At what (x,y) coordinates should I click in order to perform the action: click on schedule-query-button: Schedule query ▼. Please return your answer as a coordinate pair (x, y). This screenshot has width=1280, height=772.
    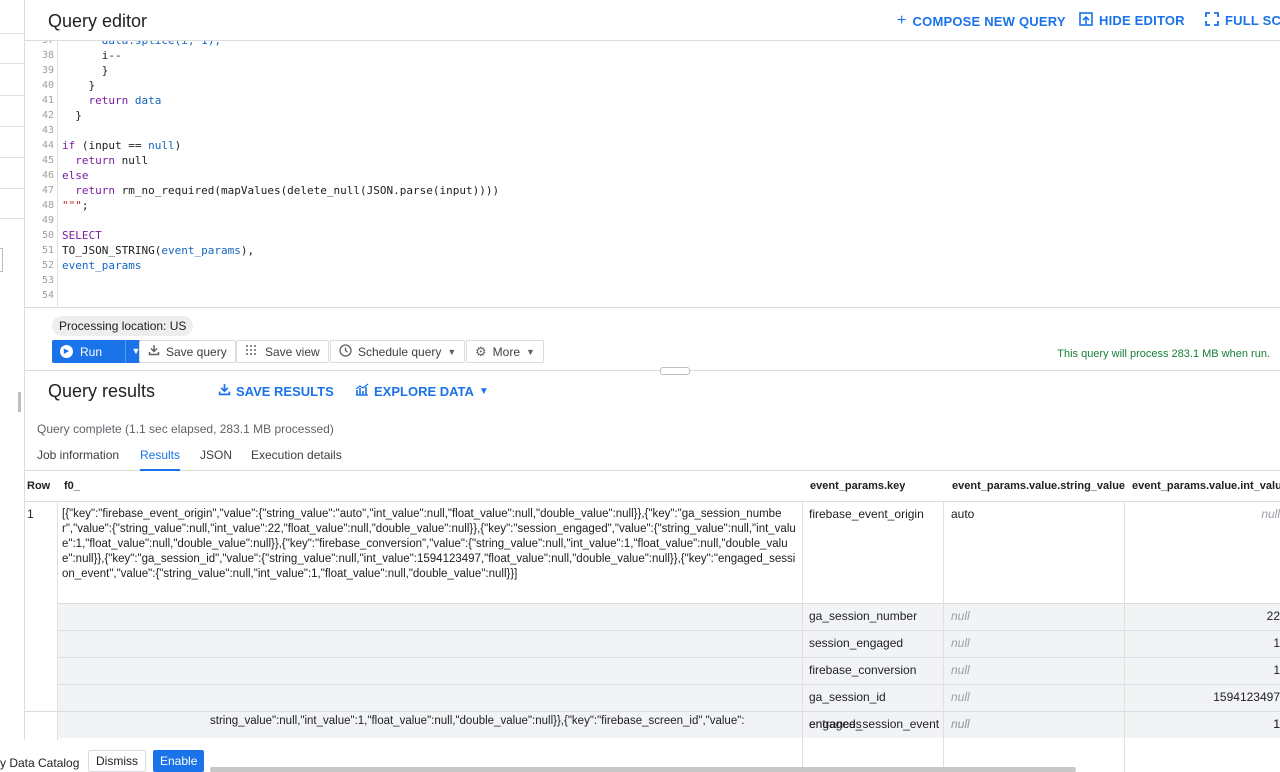
    Looking at the image, I should click on (398, 351).